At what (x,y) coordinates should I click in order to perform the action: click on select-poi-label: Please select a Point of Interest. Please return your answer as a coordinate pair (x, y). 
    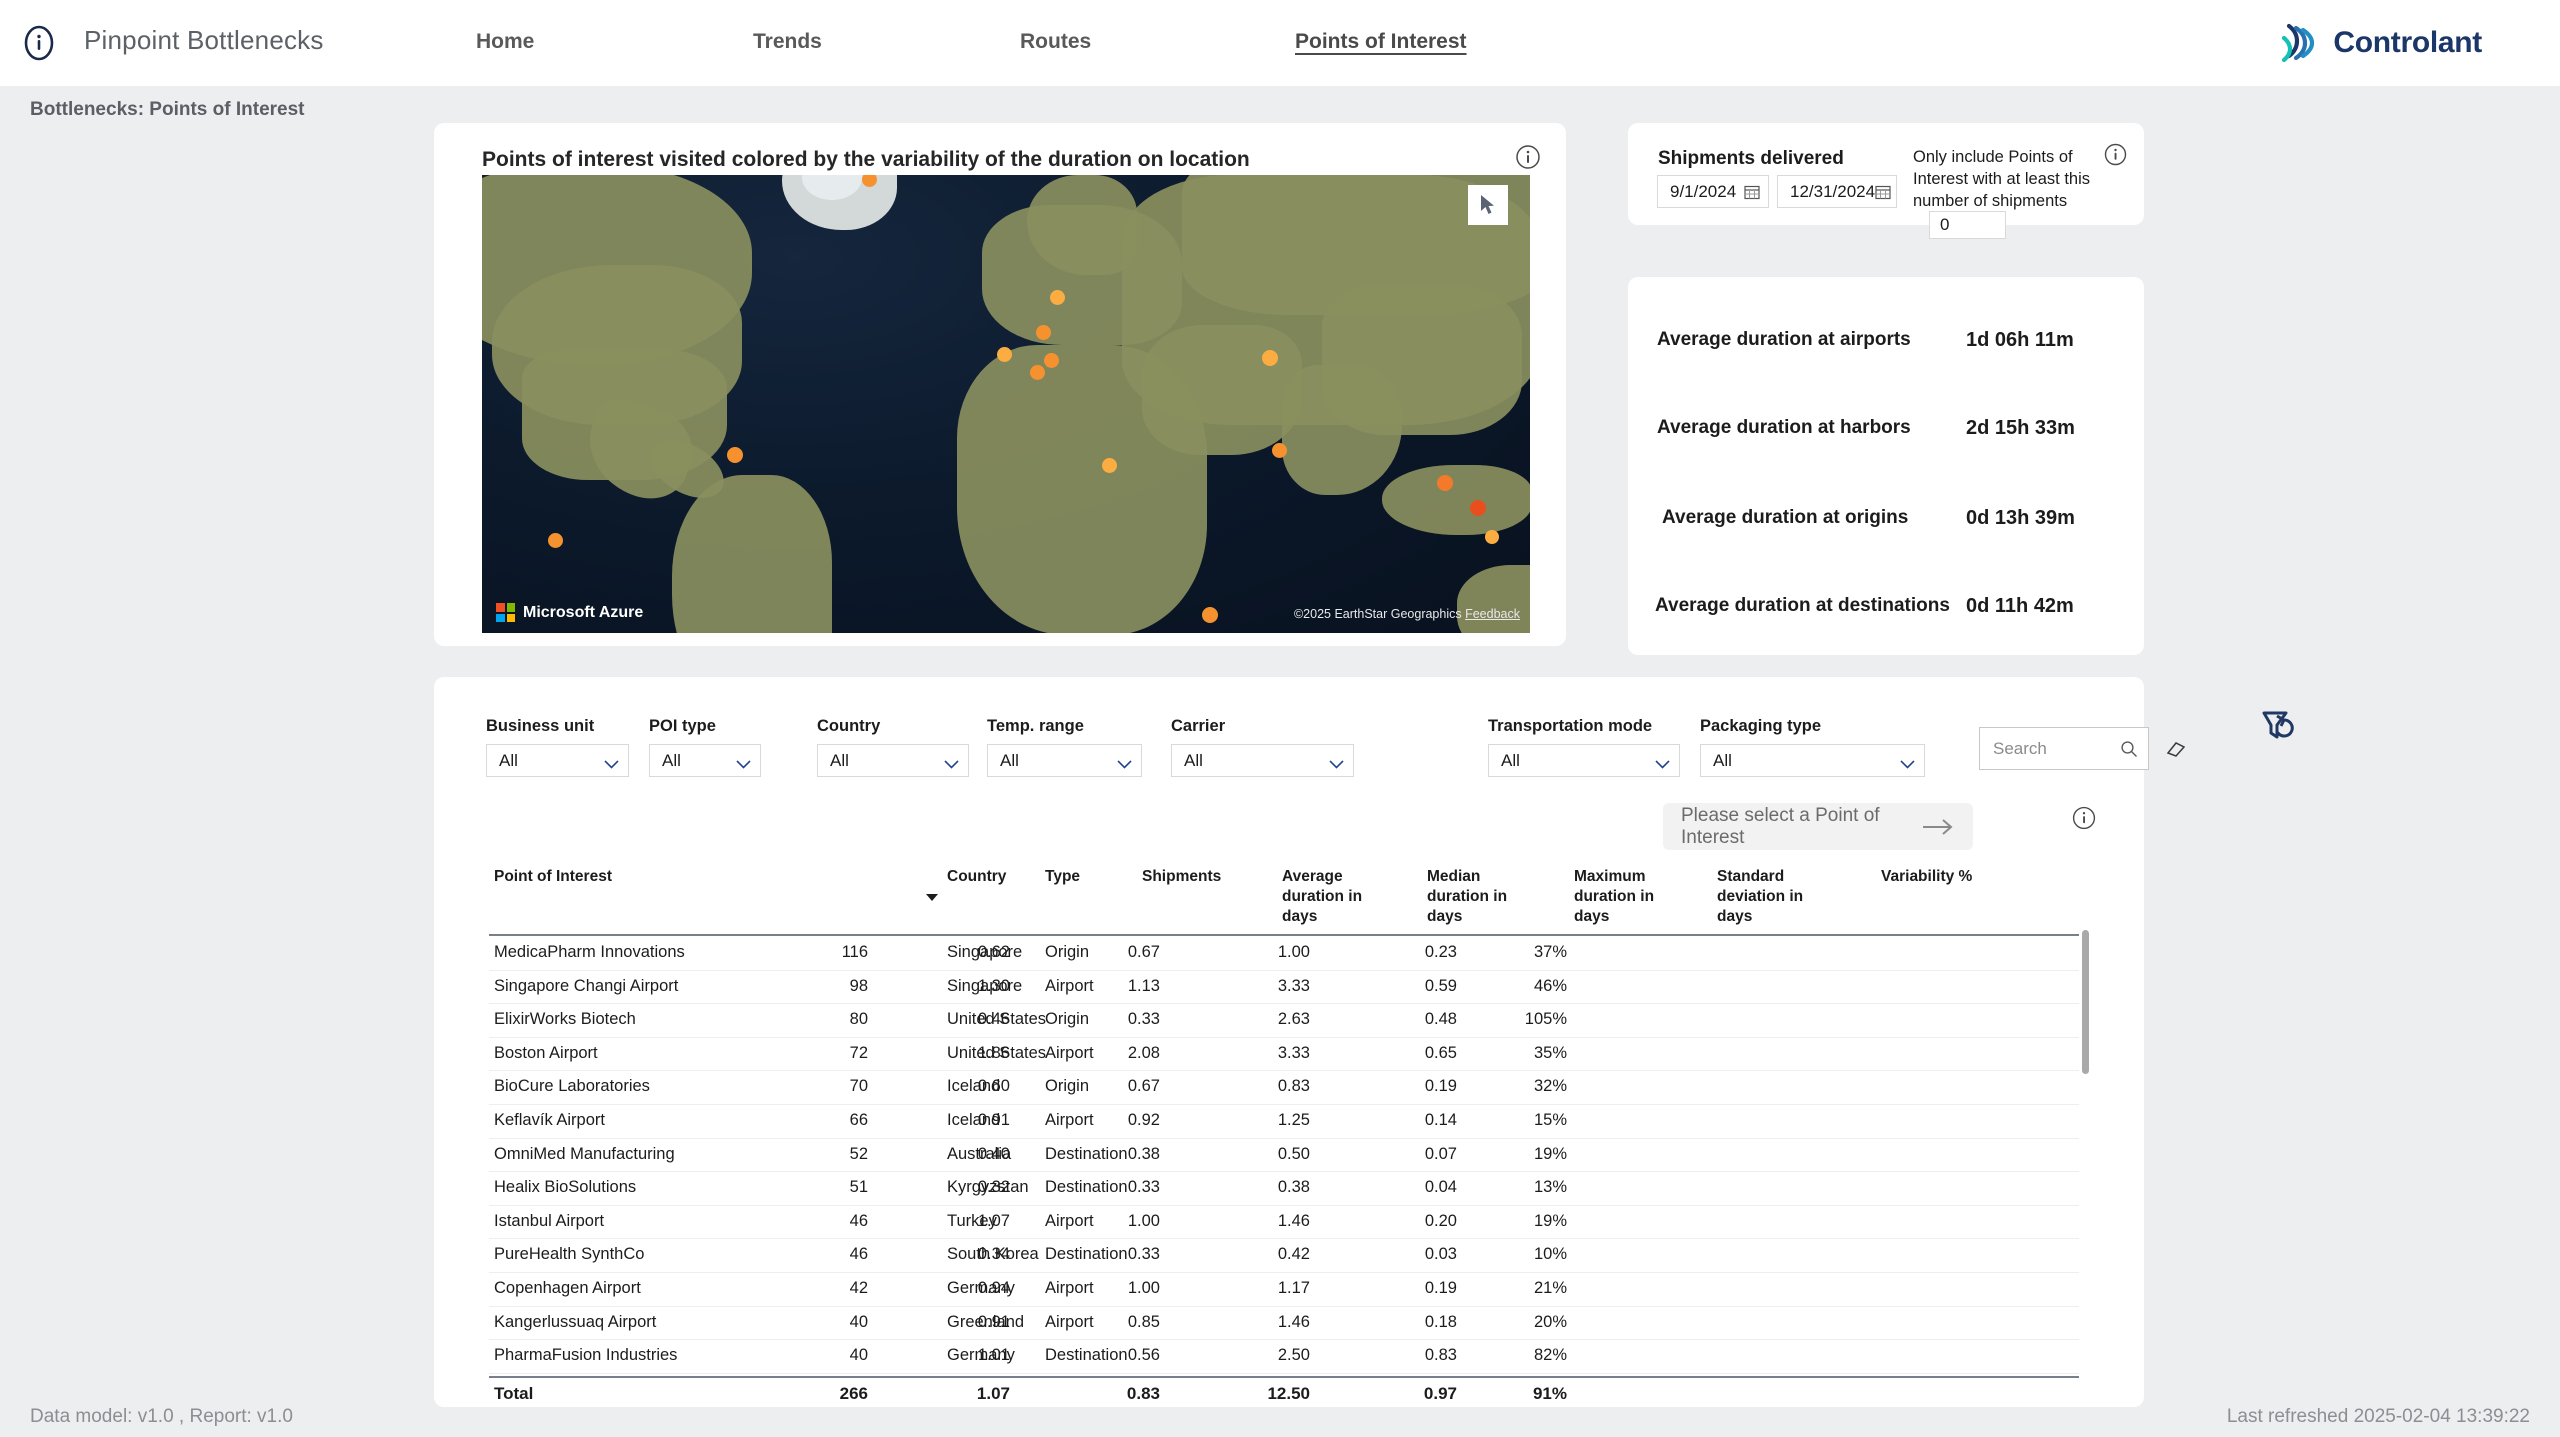
    Looking at the image, I should click on (1780, 826).